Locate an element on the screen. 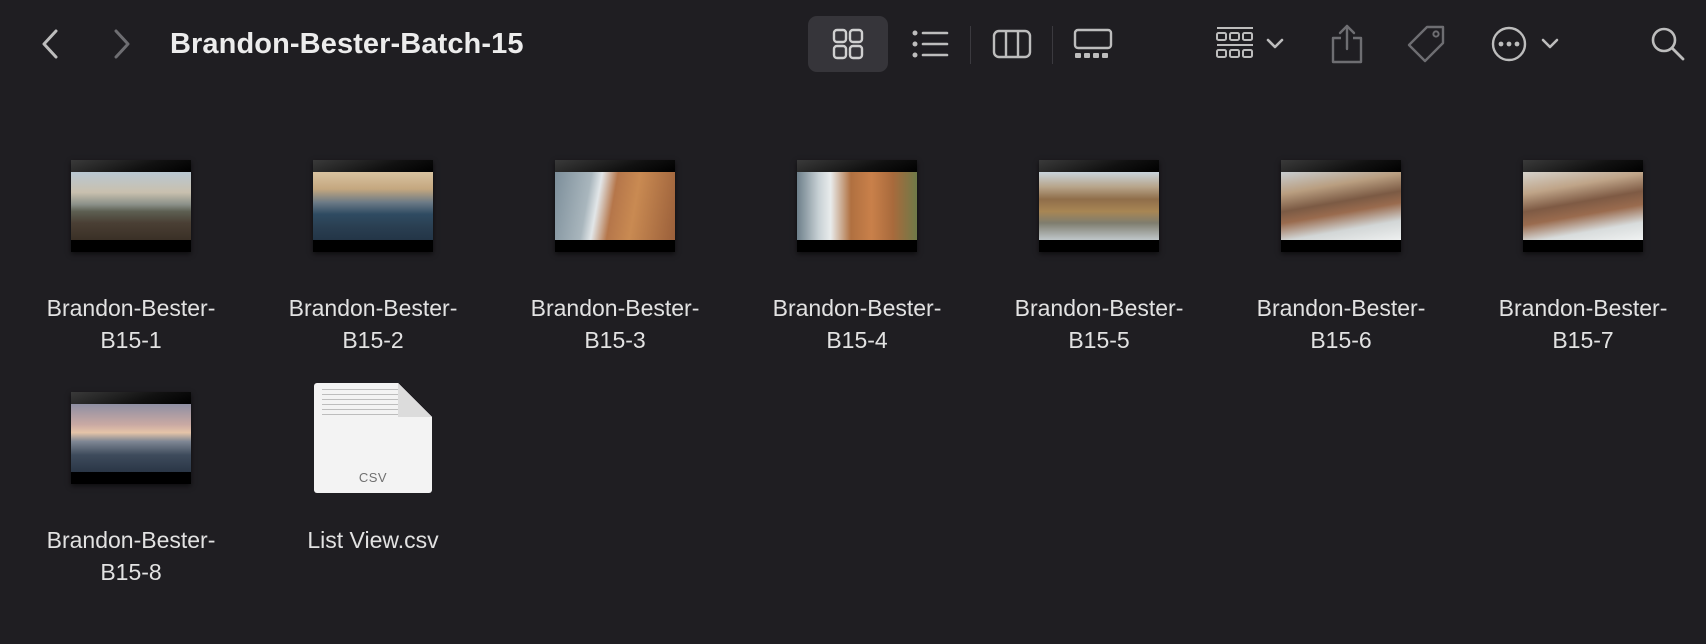  share-button is located at coordinates (1347, 44).